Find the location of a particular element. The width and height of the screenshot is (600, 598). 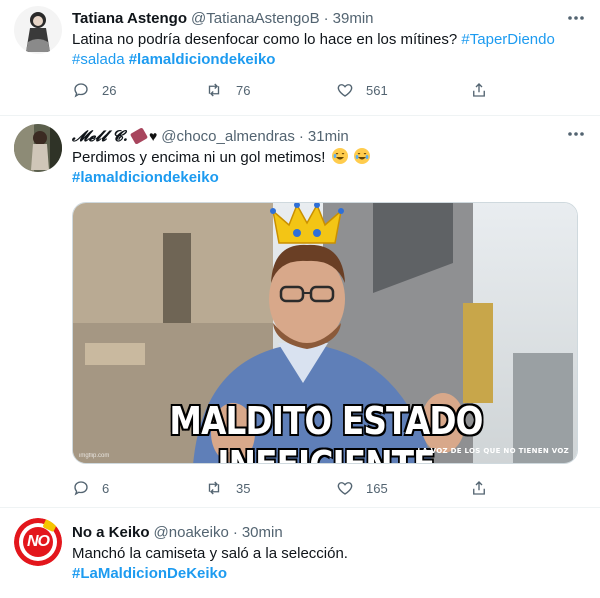

user-name: No a Keiko is located at coordinates (111, 532).